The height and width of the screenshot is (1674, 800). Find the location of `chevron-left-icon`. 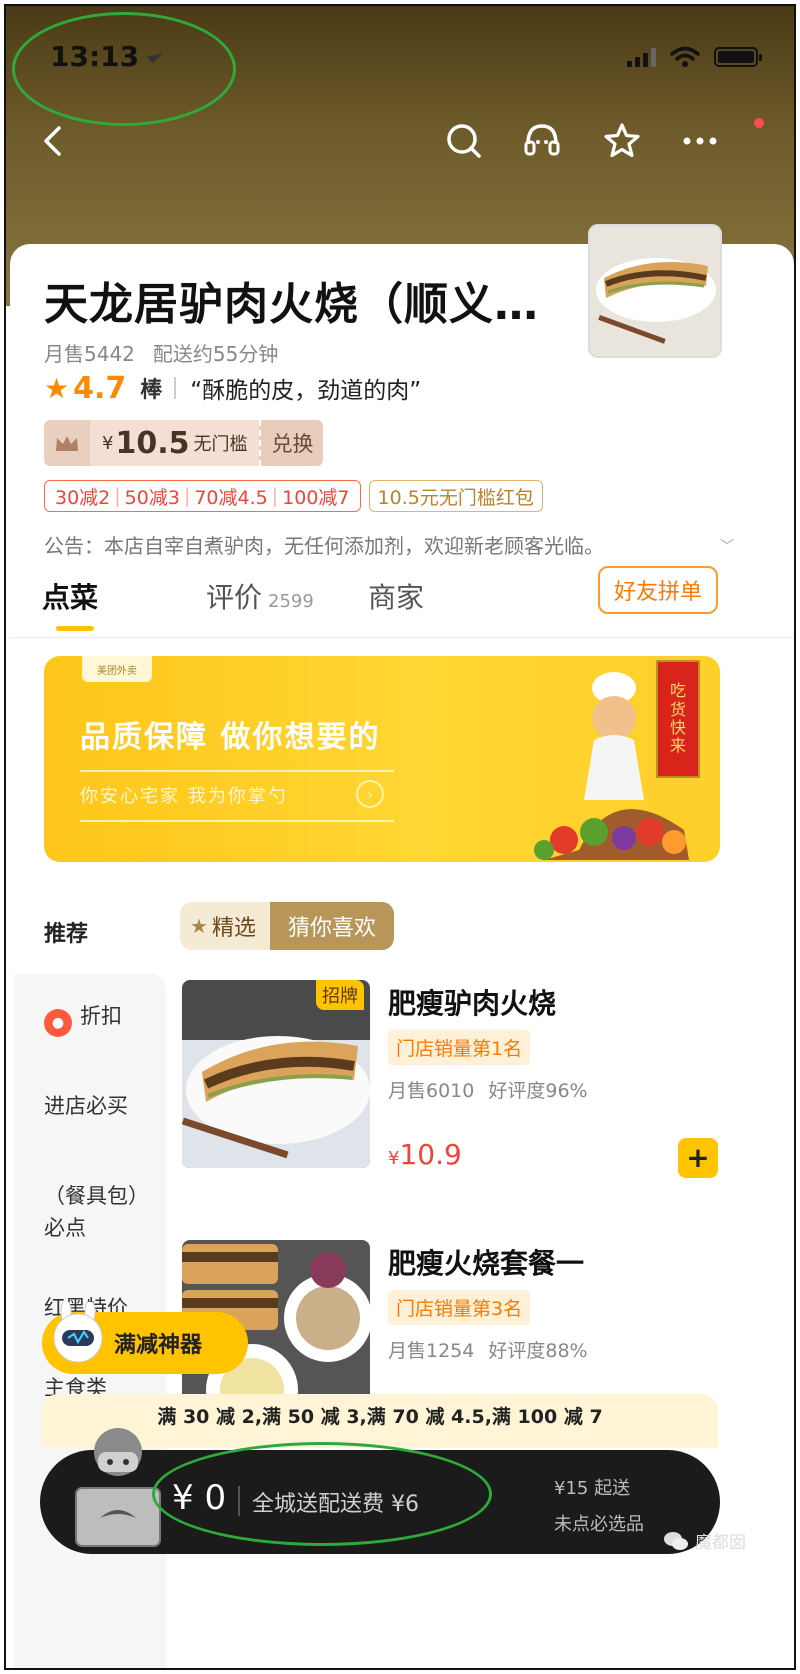

chevron-left-icon is located at coordinates (52, 141).